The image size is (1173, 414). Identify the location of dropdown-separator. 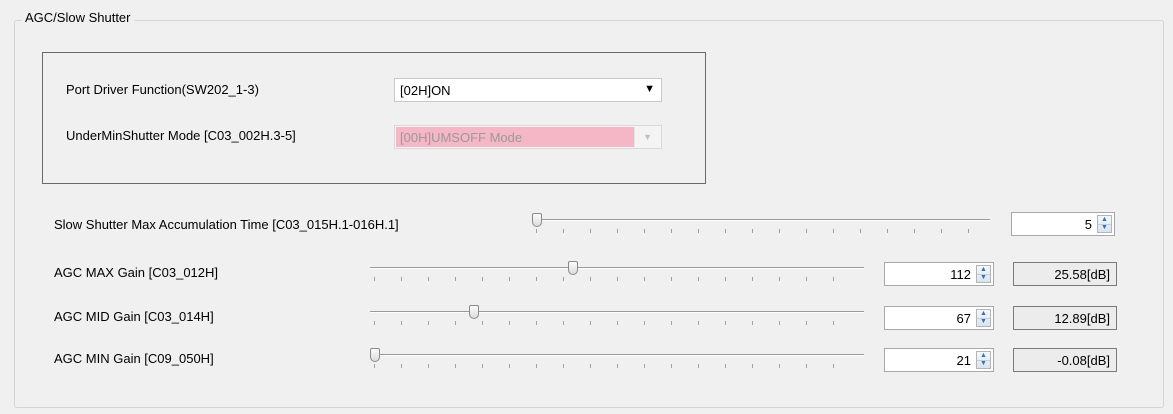
(634, 137).